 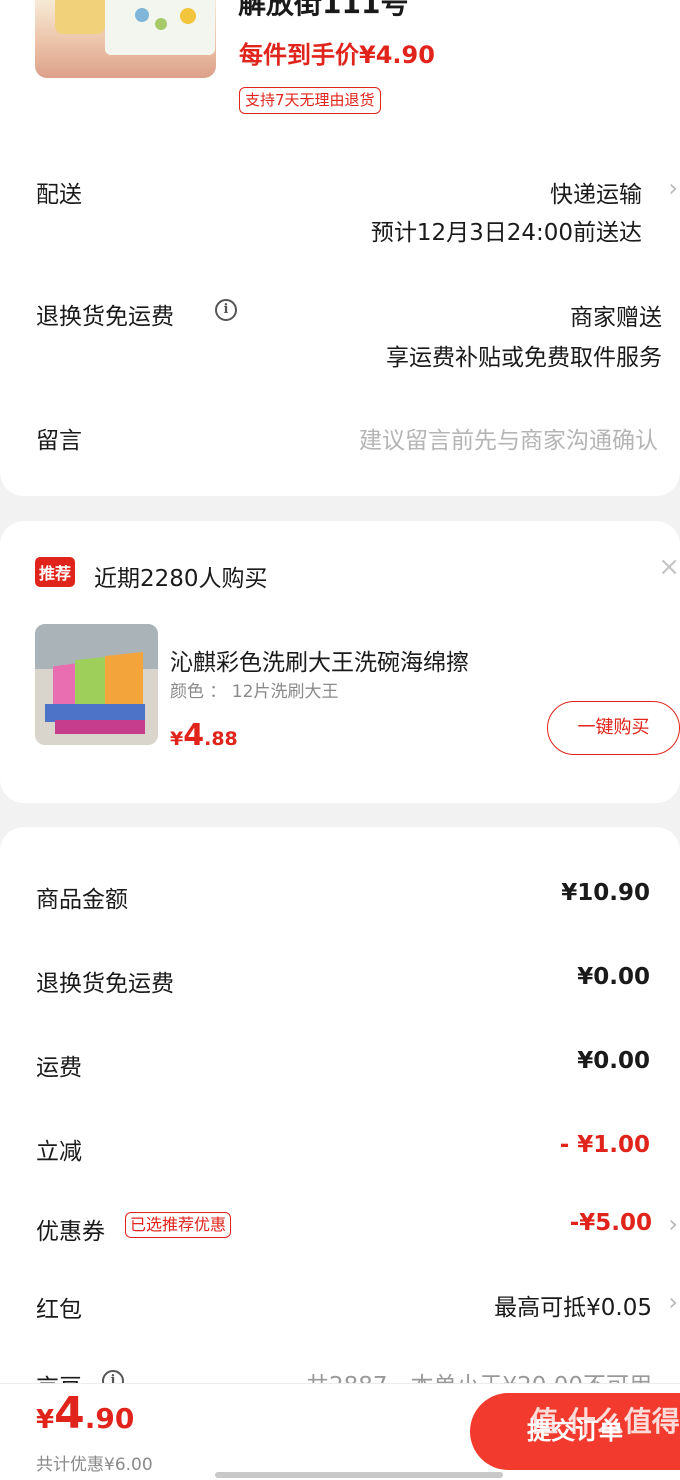 What do you see at coordinates (59, 1068) in the screenshot?
I see `summary-row-label: 运费` at bounding box center [59, 1068].